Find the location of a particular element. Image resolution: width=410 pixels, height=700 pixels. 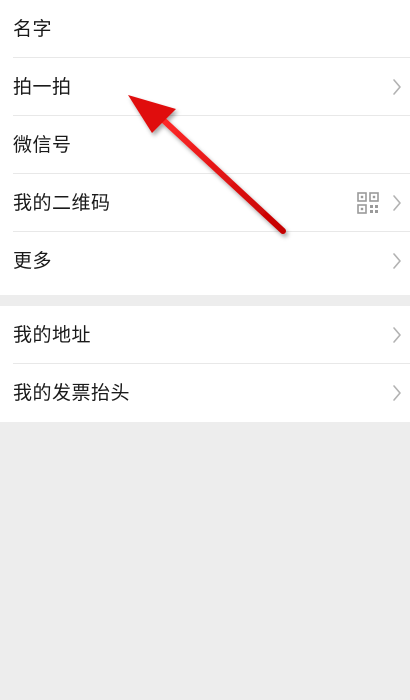

row-pat-pat-label: 拍一拍 is located at coordinates (42, 86).